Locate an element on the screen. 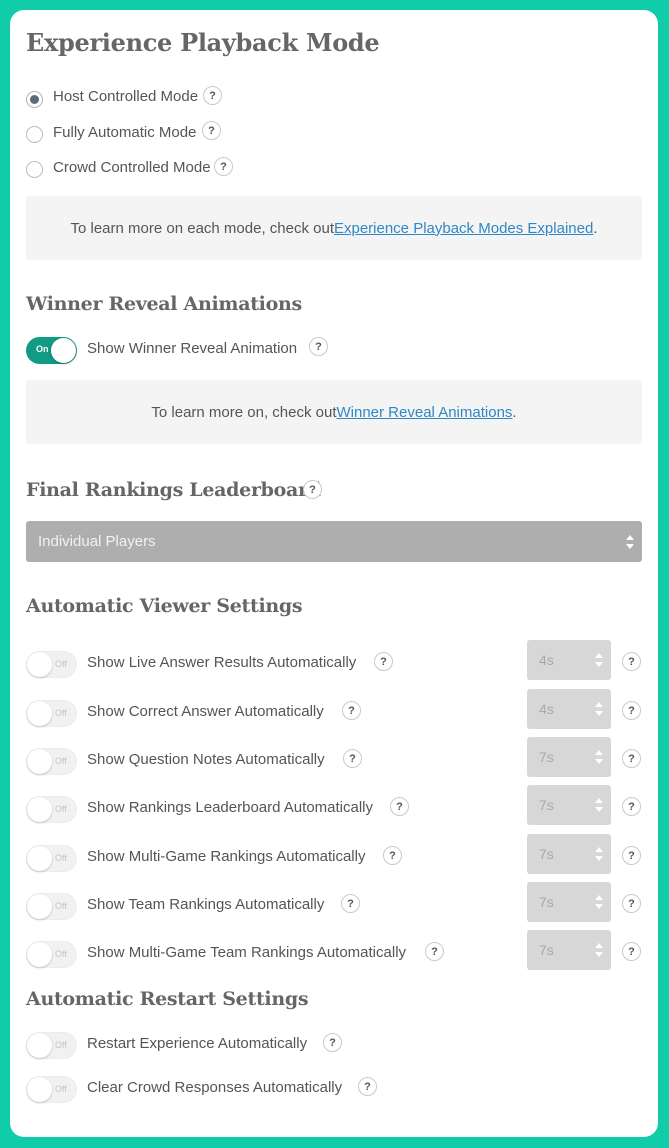 The image size is (669, 1148). winner-reveal-label: Show Winner Reveal Animation is located at coordinates (192, 348).